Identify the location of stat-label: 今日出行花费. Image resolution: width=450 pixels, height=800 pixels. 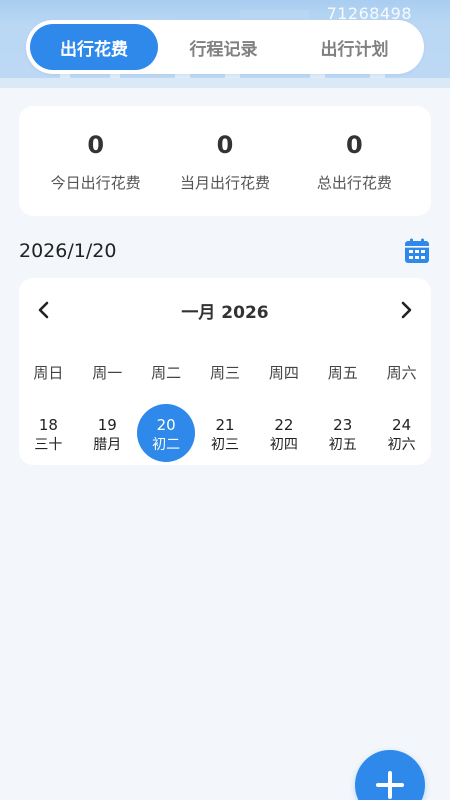
(95, 182).